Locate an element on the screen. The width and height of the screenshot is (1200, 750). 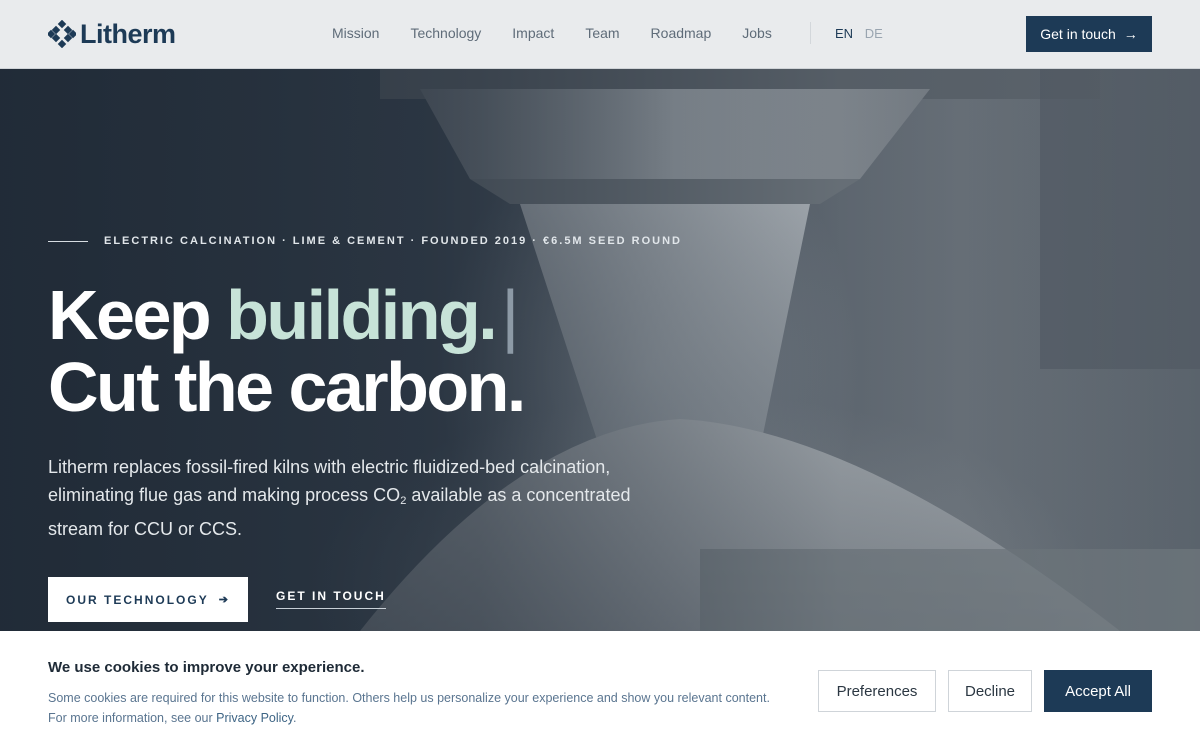
nav-roadmap: Roadmap is located at coordinates (681, 33).